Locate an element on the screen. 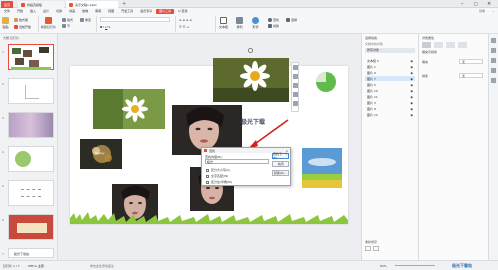  selection-item: 图片 5 ◉ is located at coordinates (390, 84).